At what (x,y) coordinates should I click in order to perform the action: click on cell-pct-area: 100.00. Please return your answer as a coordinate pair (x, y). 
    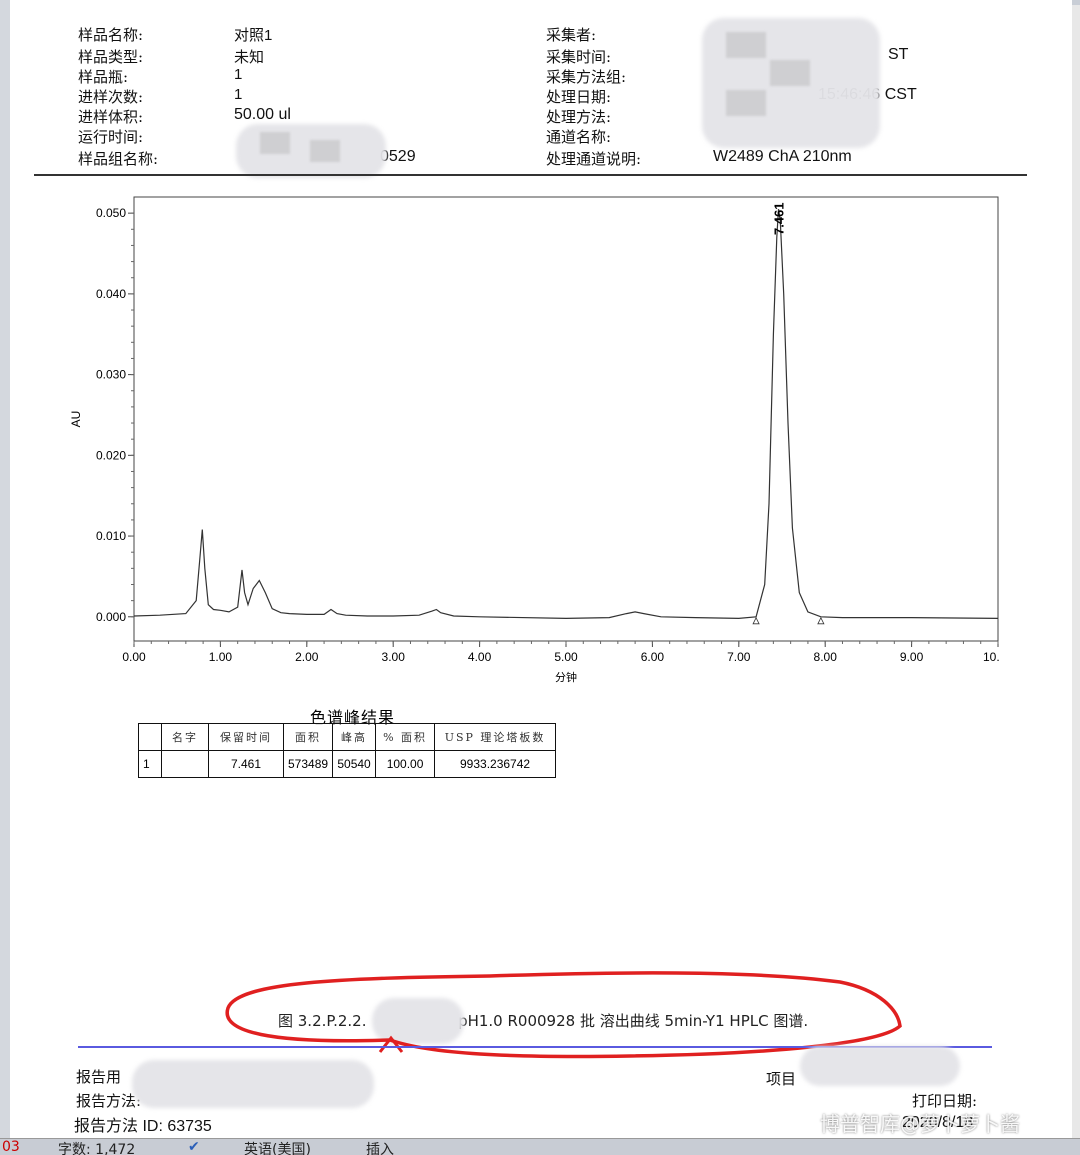
    Looking at the image, I should click on (405, 764).